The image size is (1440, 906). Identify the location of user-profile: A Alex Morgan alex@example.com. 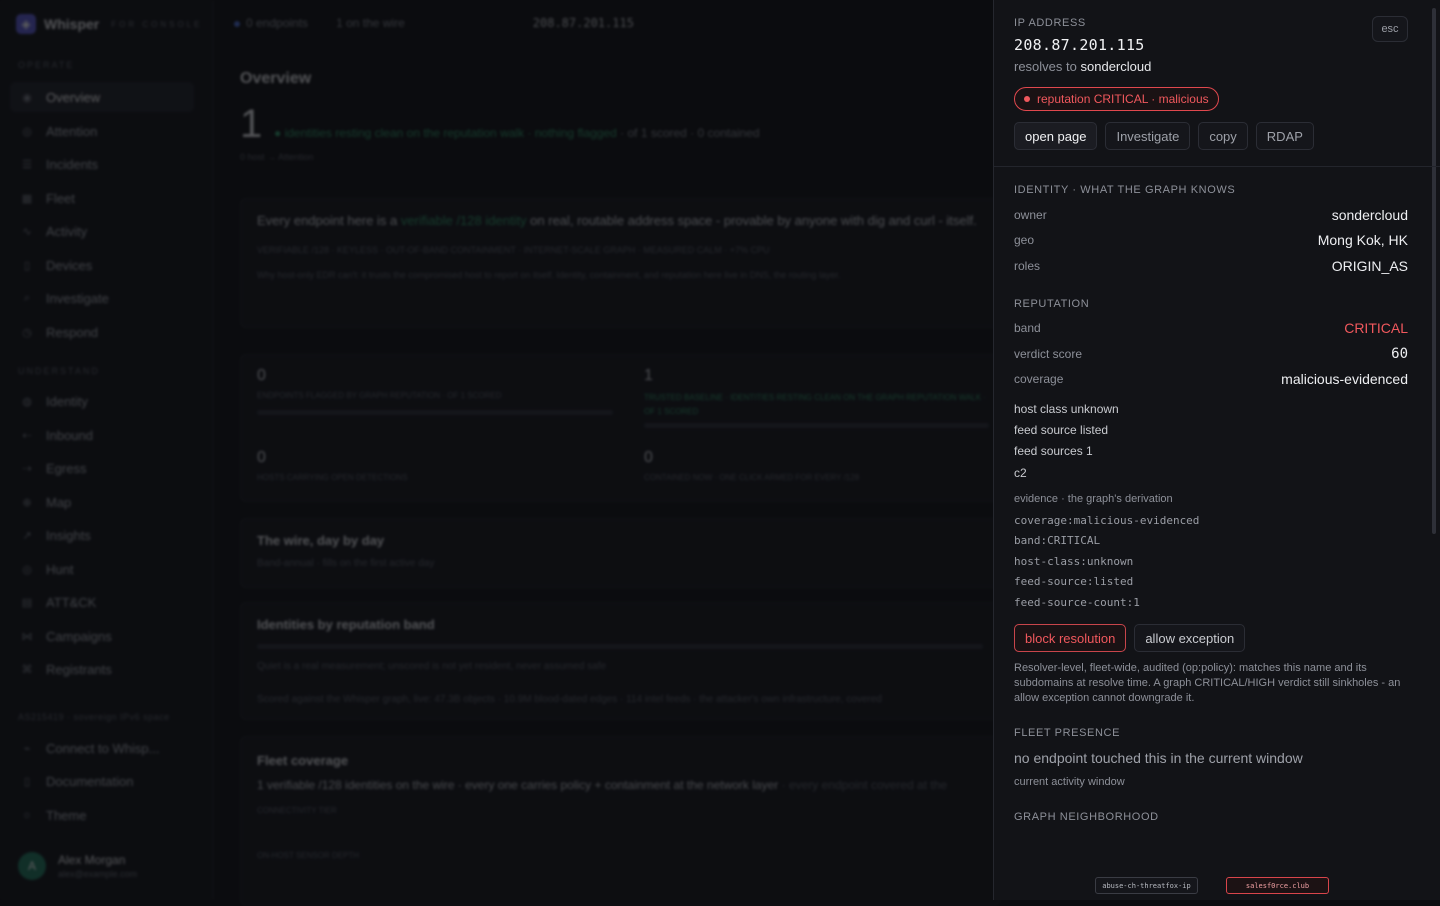
(77, 866).